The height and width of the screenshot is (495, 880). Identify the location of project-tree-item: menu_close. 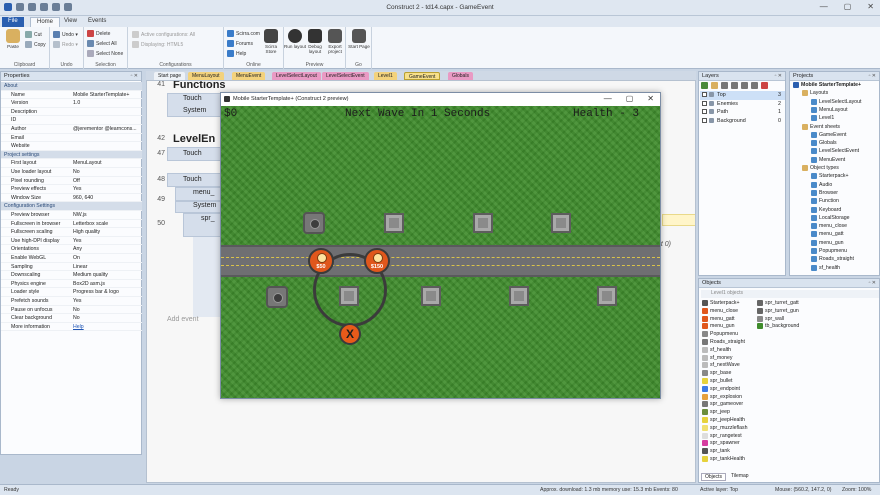
(829, 226).